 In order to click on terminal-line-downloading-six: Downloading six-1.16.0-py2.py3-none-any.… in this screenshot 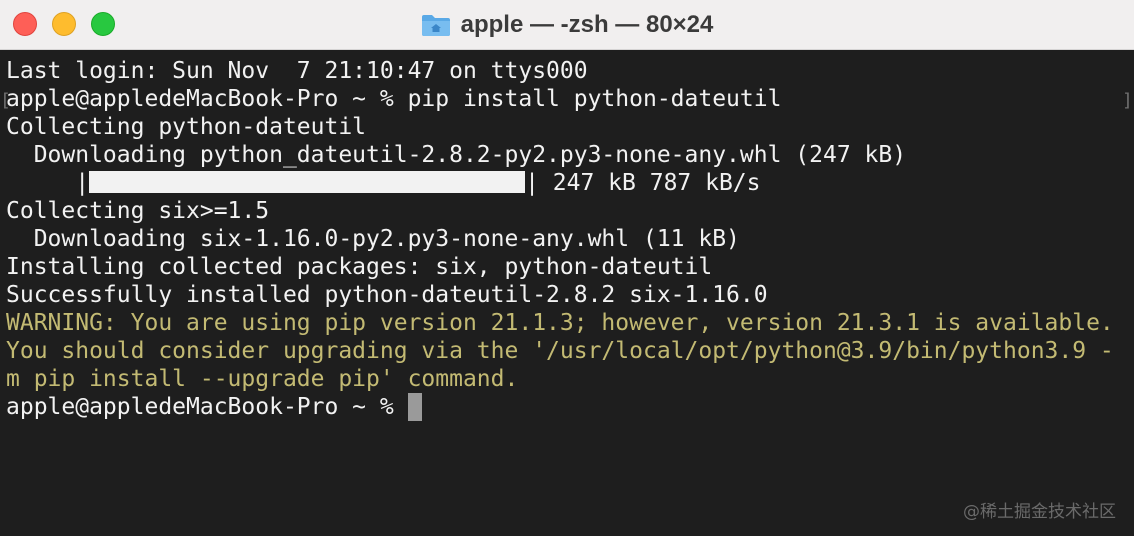, I will do `click(373, 239)`.